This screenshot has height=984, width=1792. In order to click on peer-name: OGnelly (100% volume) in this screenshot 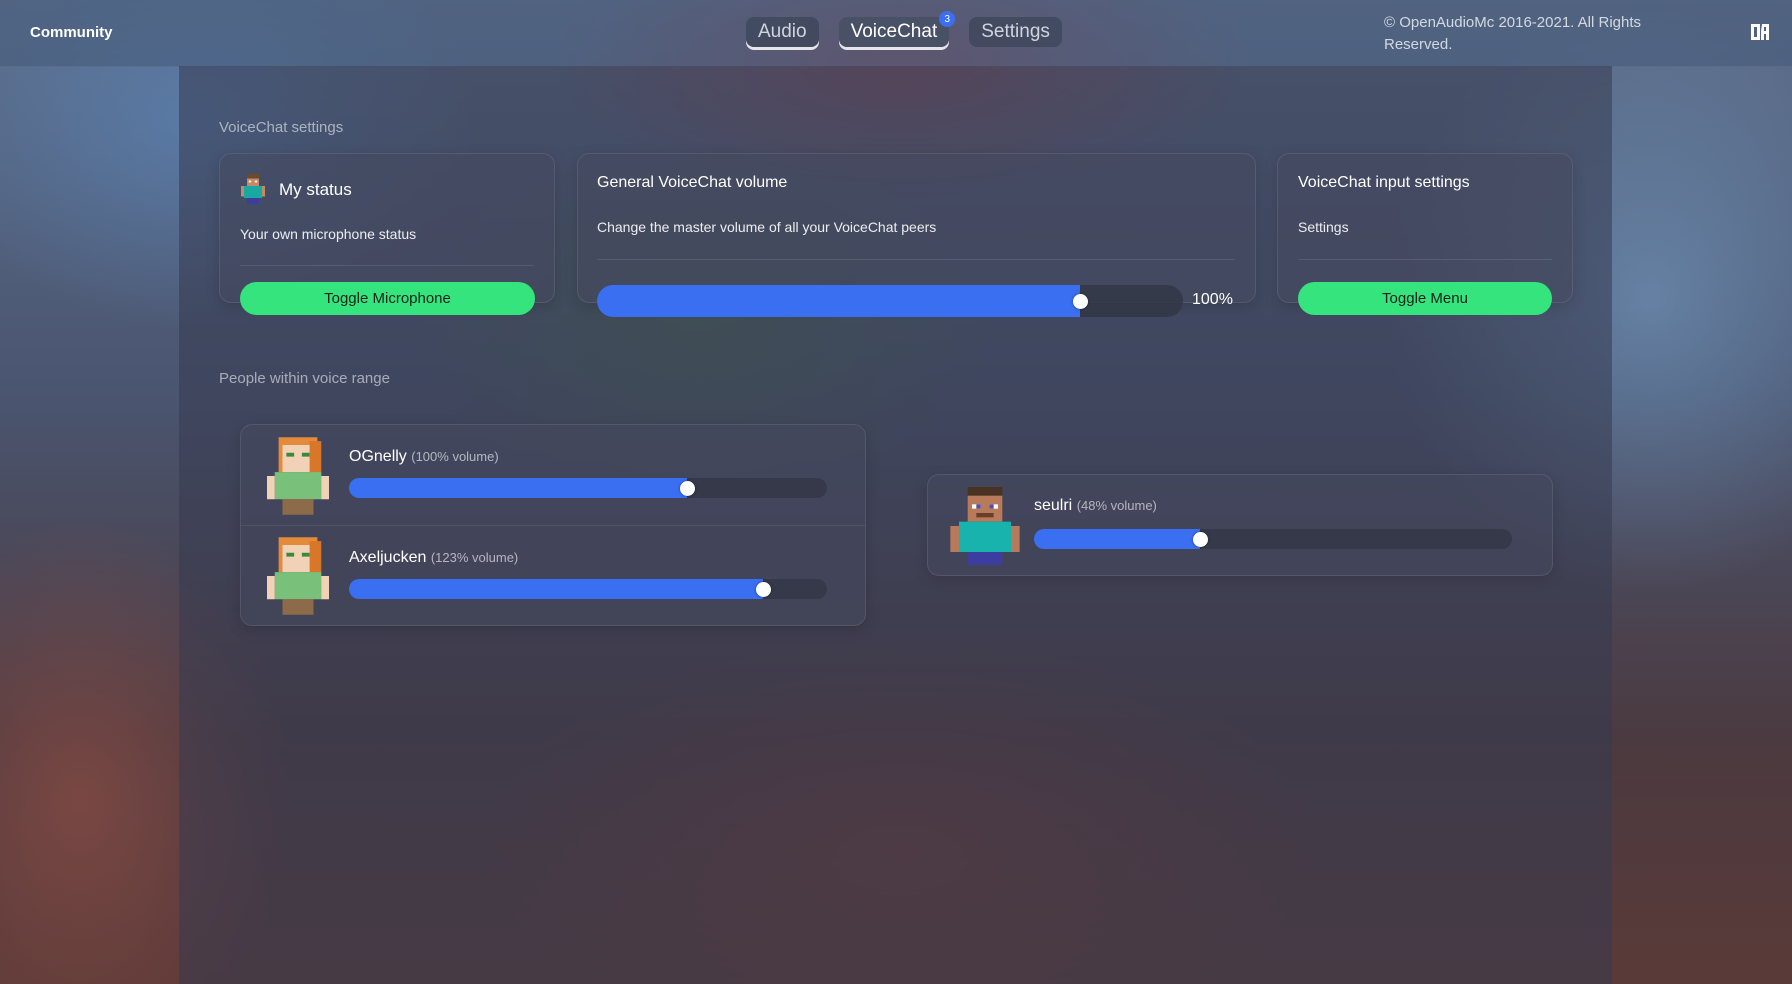, I will do `click(424, 457)`.